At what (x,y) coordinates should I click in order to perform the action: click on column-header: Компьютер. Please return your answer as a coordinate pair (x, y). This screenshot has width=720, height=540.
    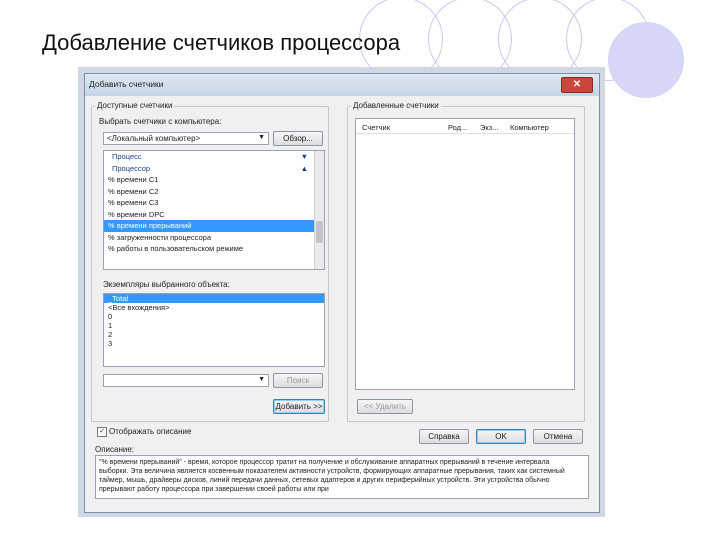
    Looking at the image, I should click on (529, 127).